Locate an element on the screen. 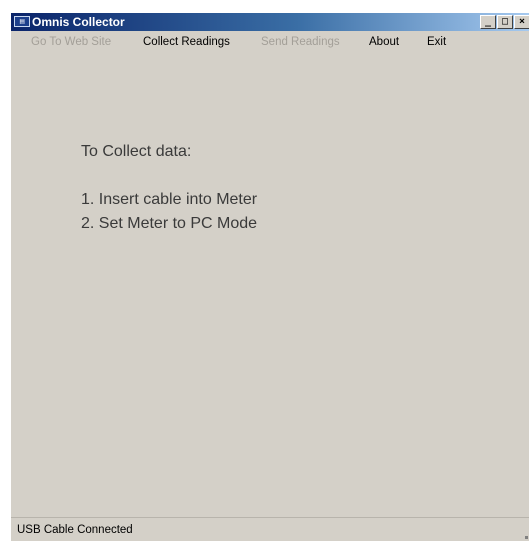  maximize-icon: □ is located at coordinates (505, 21).